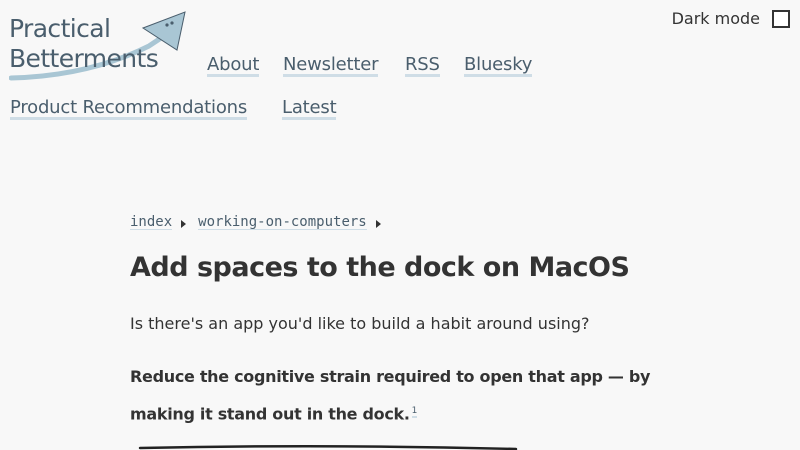  Describe the element at coordinates (309, 108) in the screenshot. I see `nav-latest: Latest` at that location.